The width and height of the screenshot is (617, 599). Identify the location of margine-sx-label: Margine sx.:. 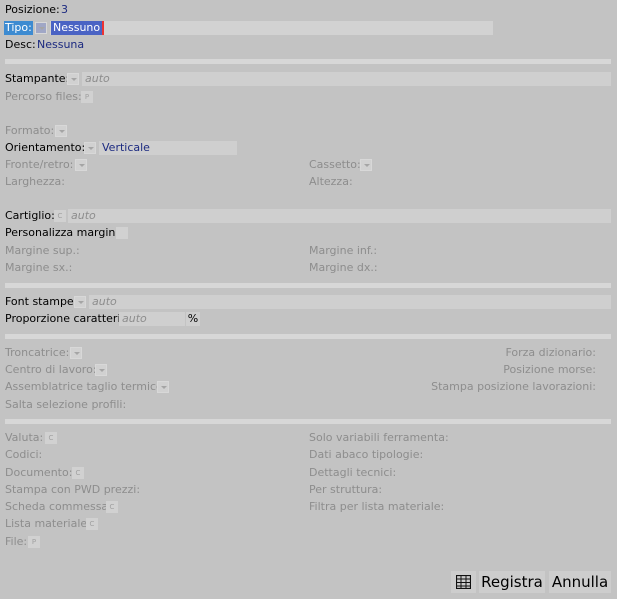
(39, 267).